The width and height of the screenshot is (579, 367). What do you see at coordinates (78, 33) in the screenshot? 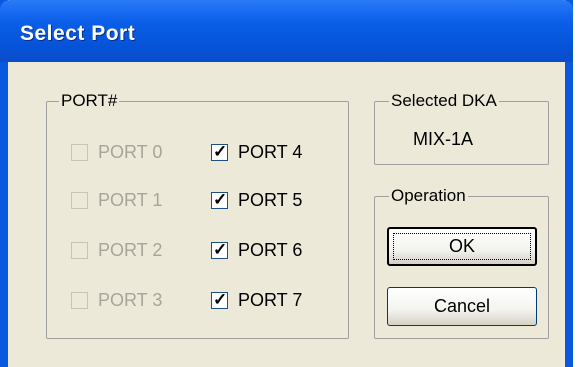
I see `window-title: Select Port` at bounding box center [78, 33].